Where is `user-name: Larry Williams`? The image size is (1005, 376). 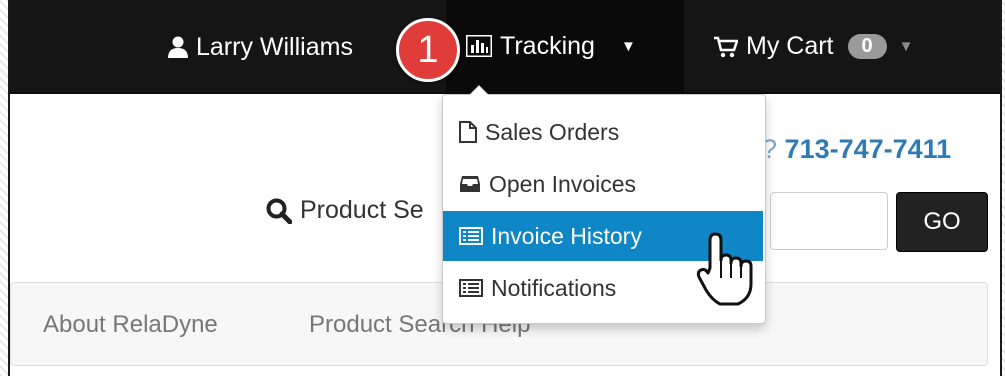
user-name: Larry Williams is located at coordinates (274, 46).